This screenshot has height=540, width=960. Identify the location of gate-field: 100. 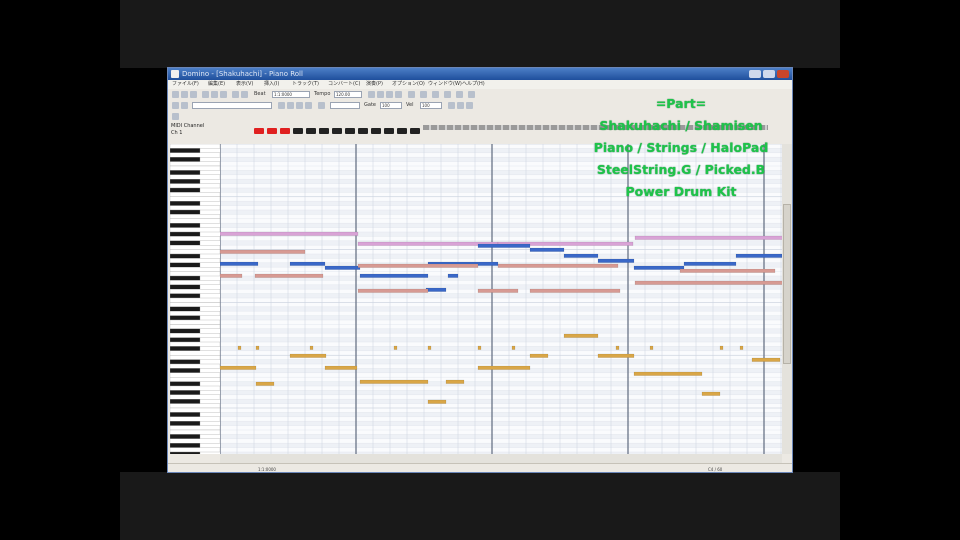
(391, 105).